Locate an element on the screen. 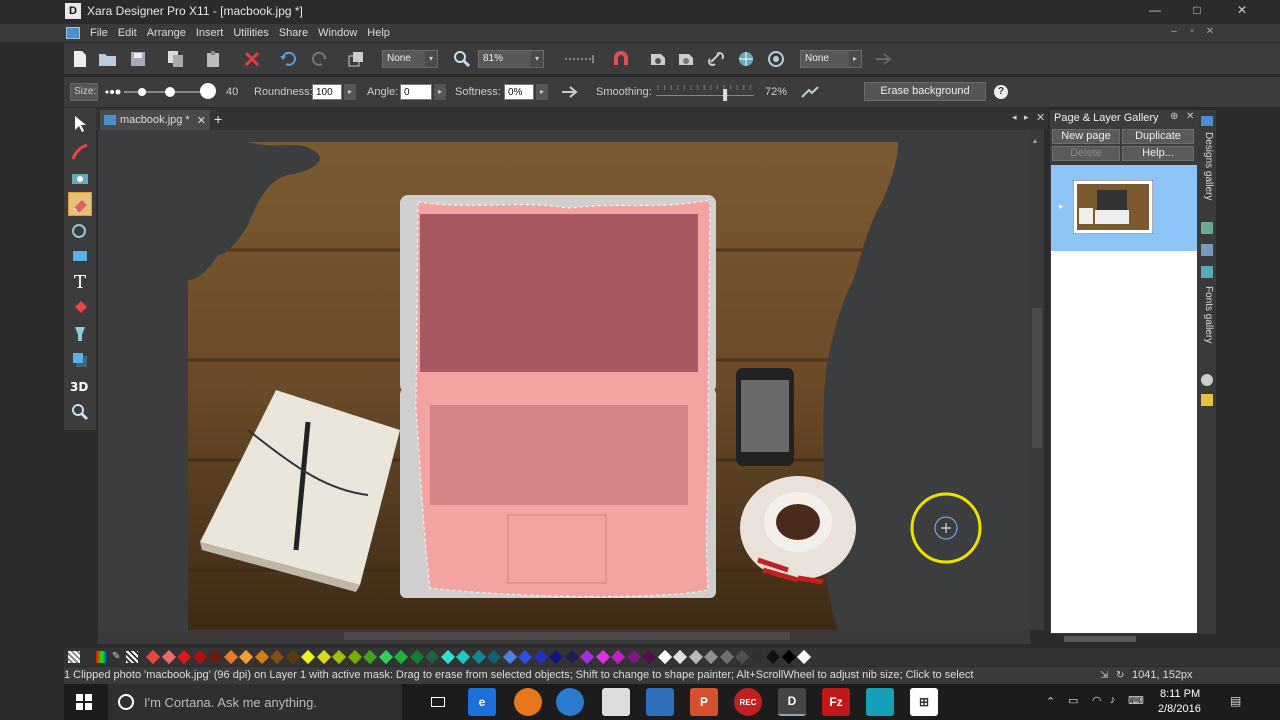 This screenshot has width=1280, height=720. cortana-search-box: I'm Cortana. Ask me anything. is located at coordinates (255, 702).